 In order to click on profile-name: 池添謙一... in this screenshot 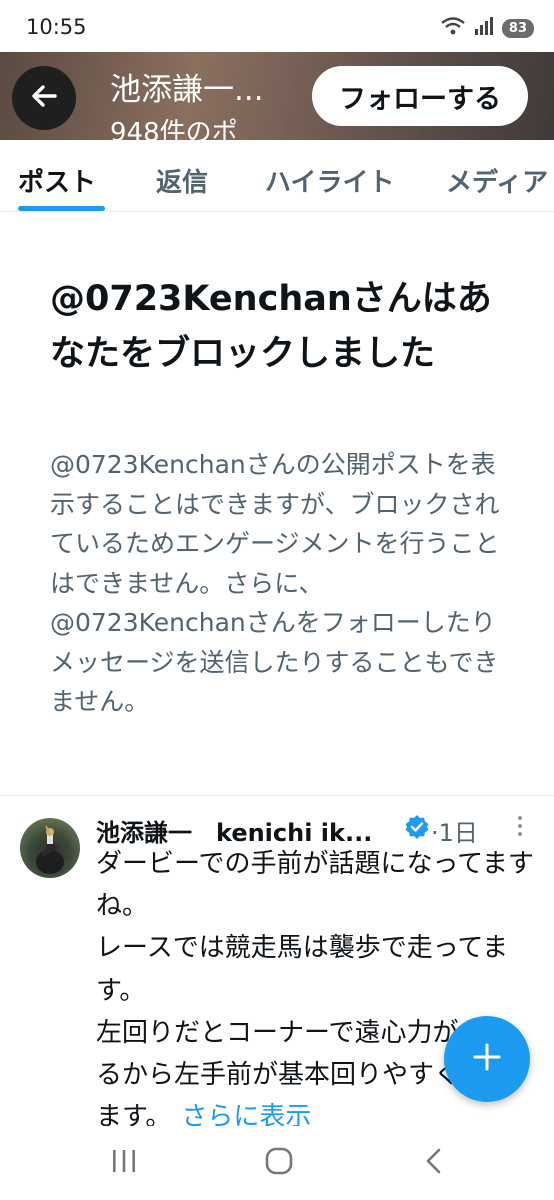, I will do `click(187, 90)`.